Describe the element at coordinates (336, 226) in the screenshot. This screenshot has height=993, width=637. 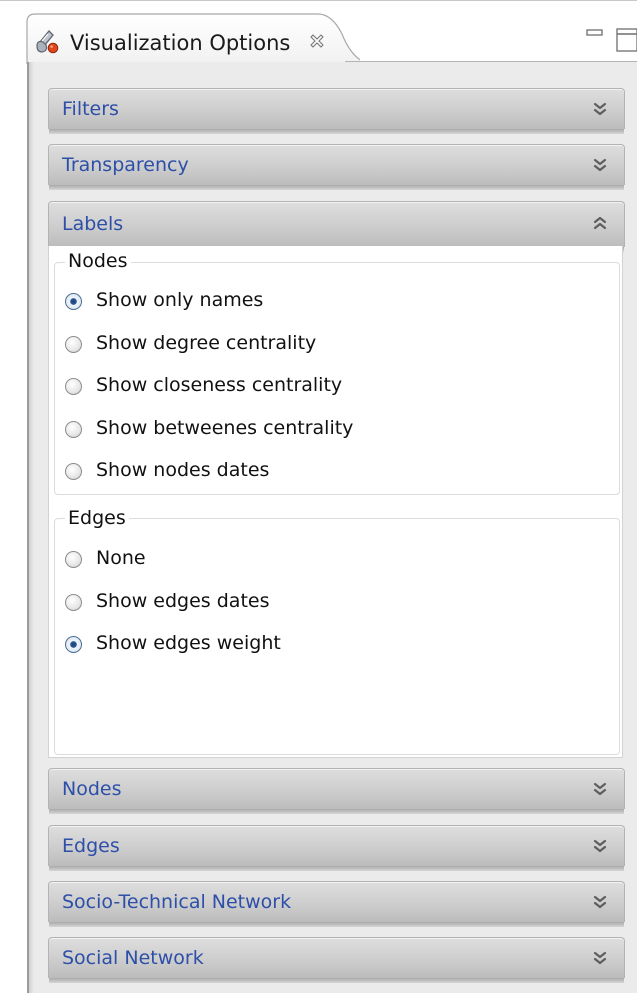
I see `section-labels: Labels` at that location.